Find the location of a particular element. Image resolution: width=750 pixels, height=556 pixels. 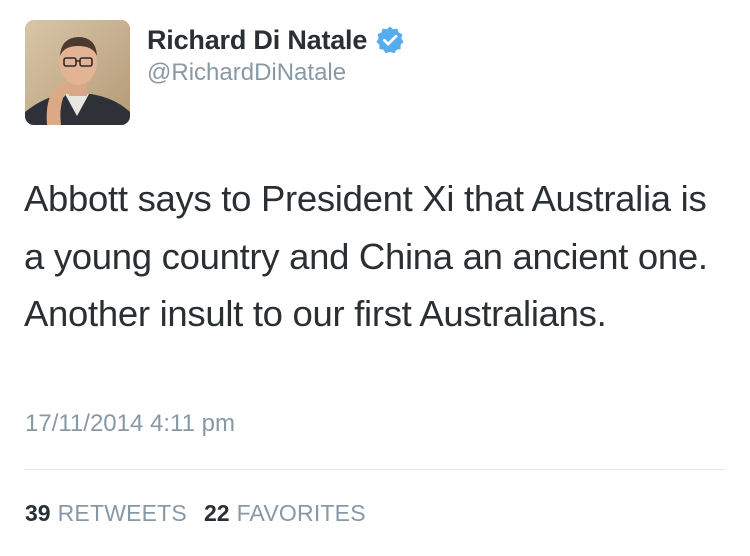

retweets-count: 39 is located at coordinates (38, 513).